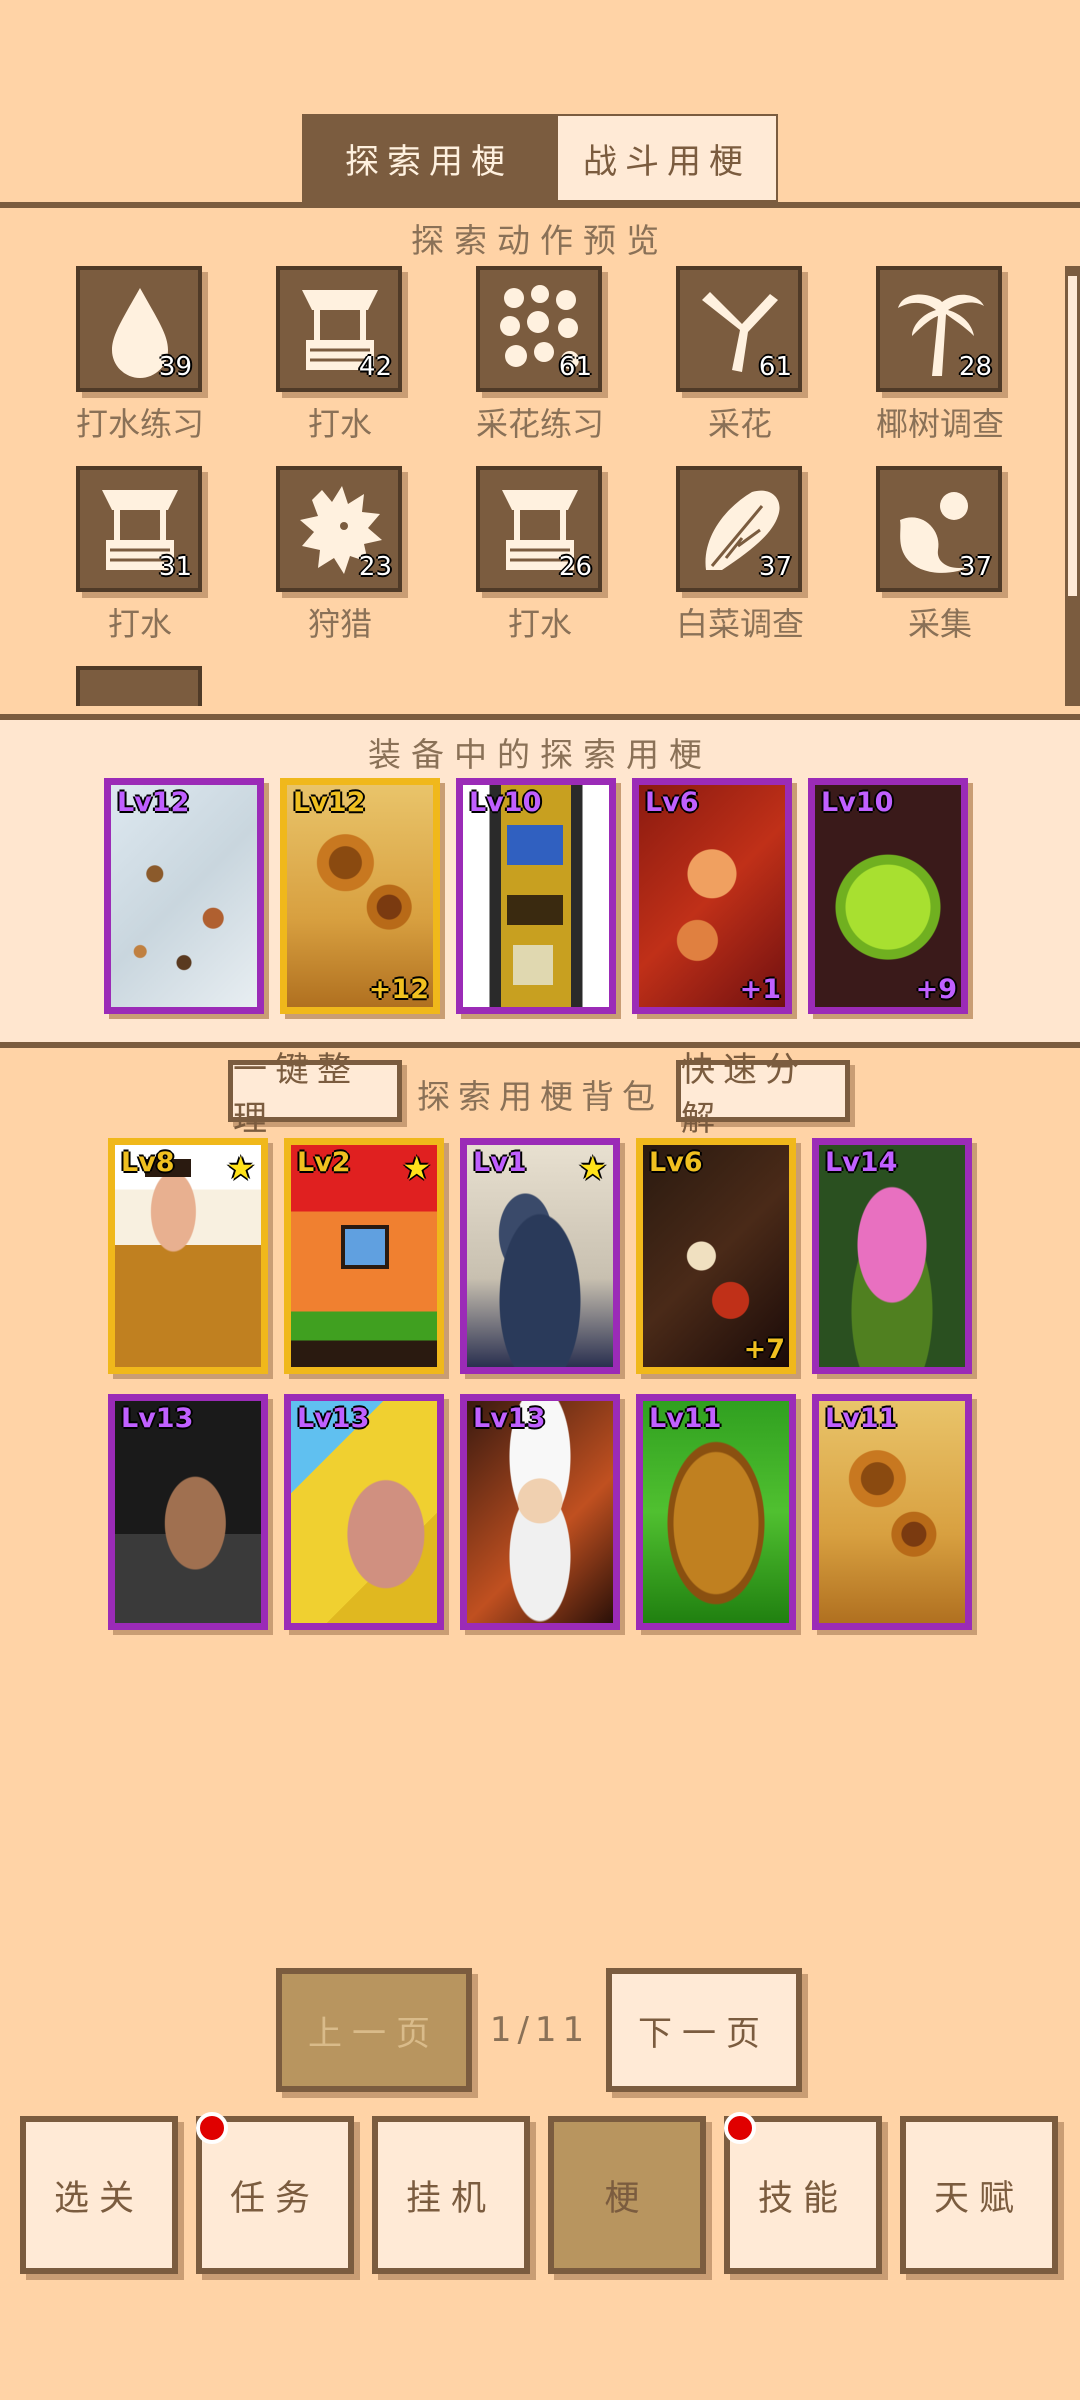  What do you see at coordinates (540, 1096) in the screenshot?
I see `bag-title: 探索用梗背包` at bounding box center [540, 1096].